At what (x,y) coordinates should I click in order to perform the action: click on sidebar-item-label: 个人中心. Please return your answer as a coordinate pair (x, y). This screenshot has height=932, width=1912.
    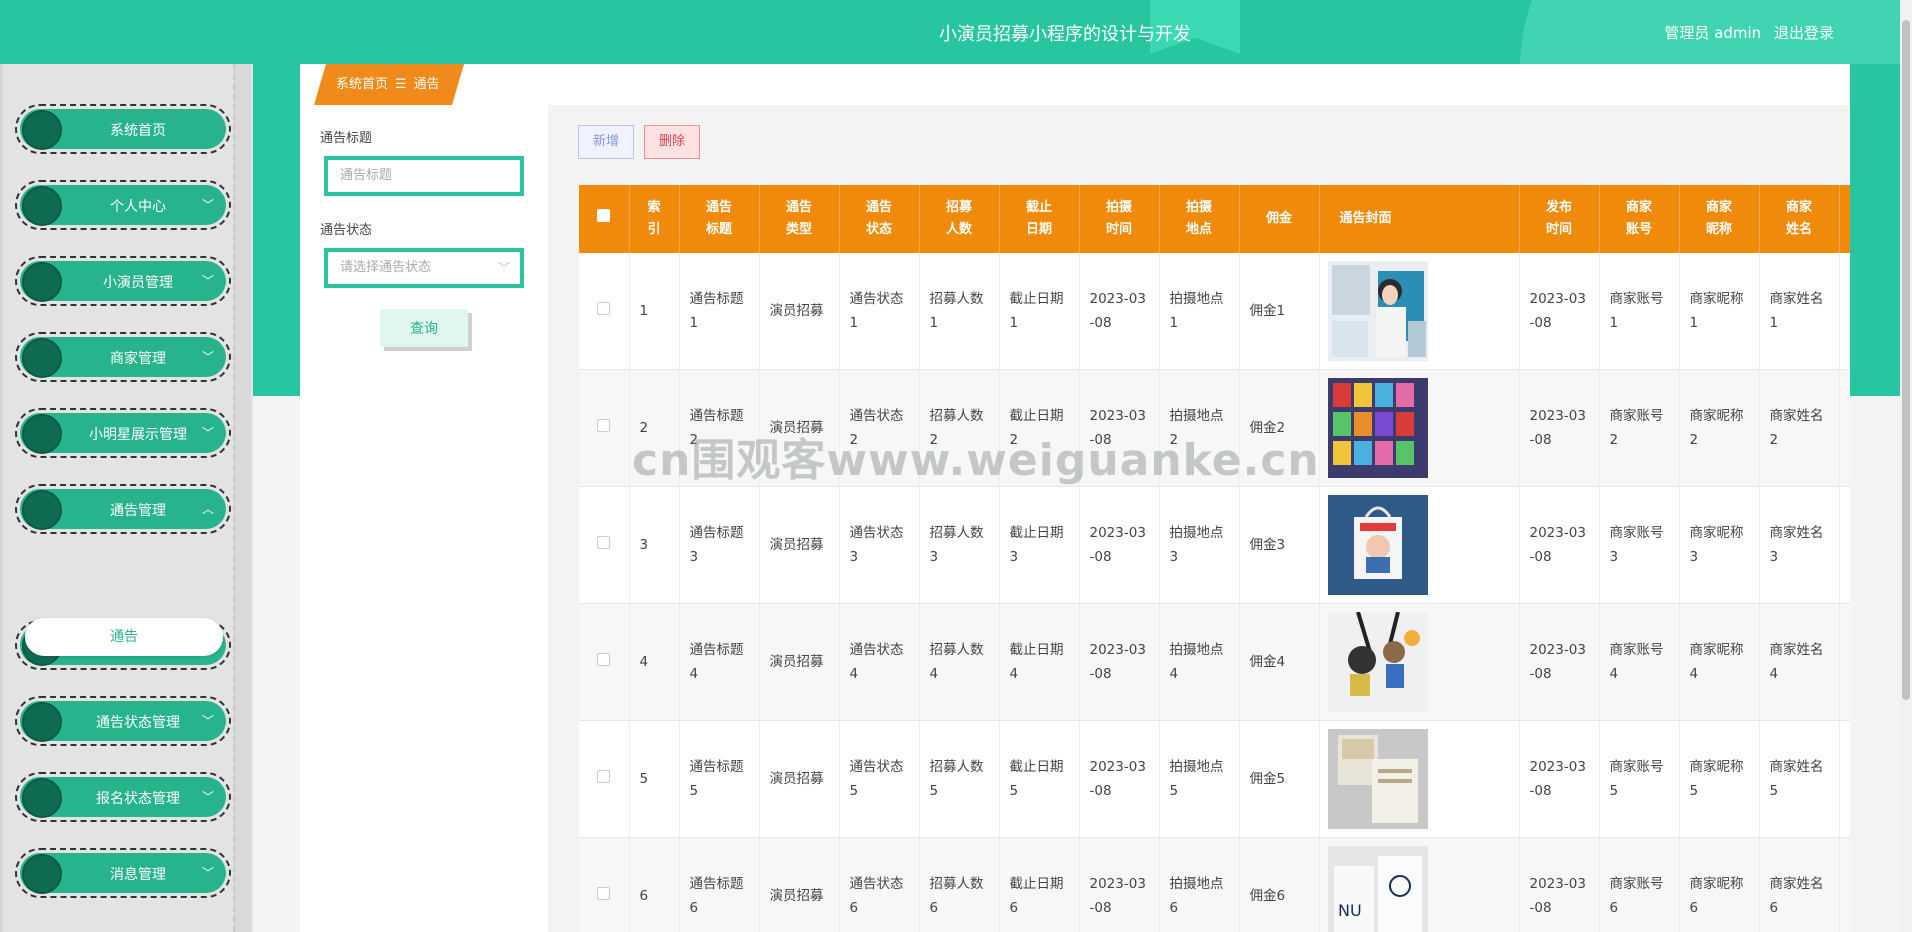
    Looking at the image, I should click on (138, 207).